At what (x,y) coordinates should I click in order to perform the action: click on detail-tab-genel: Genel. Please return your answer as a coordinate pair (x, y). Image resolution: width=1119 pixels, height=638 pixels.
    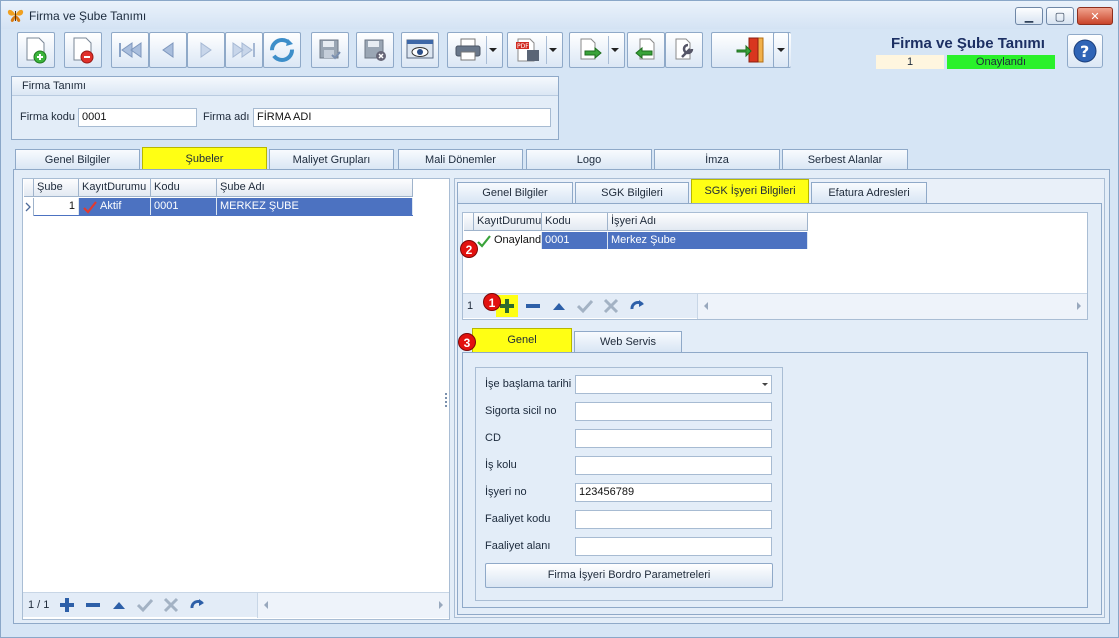
    Looking at the image, I should click on (522, 340).